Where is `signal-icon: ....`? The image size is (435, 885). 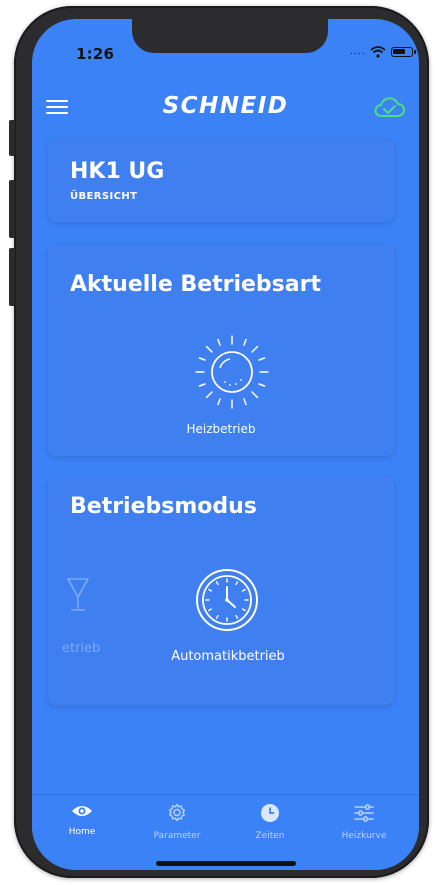 signal-icon: .... is located at coordinates (358, 52).